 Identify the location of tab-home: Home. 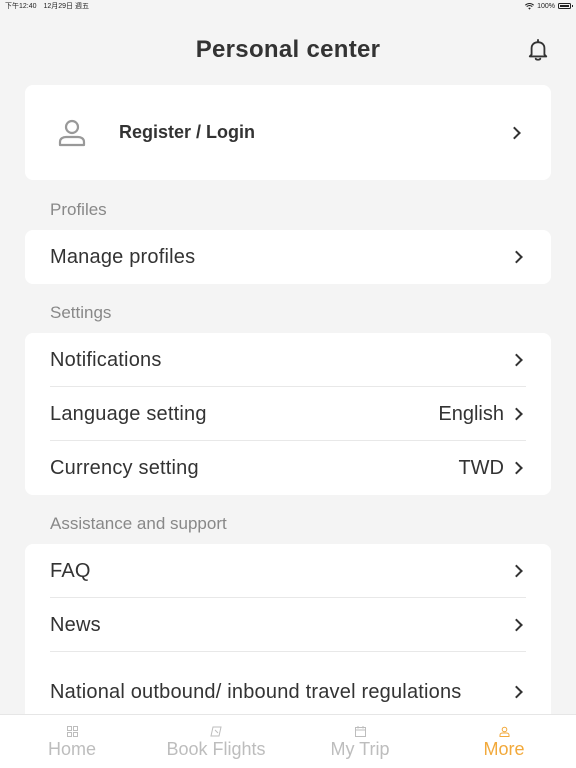
(72, 741).